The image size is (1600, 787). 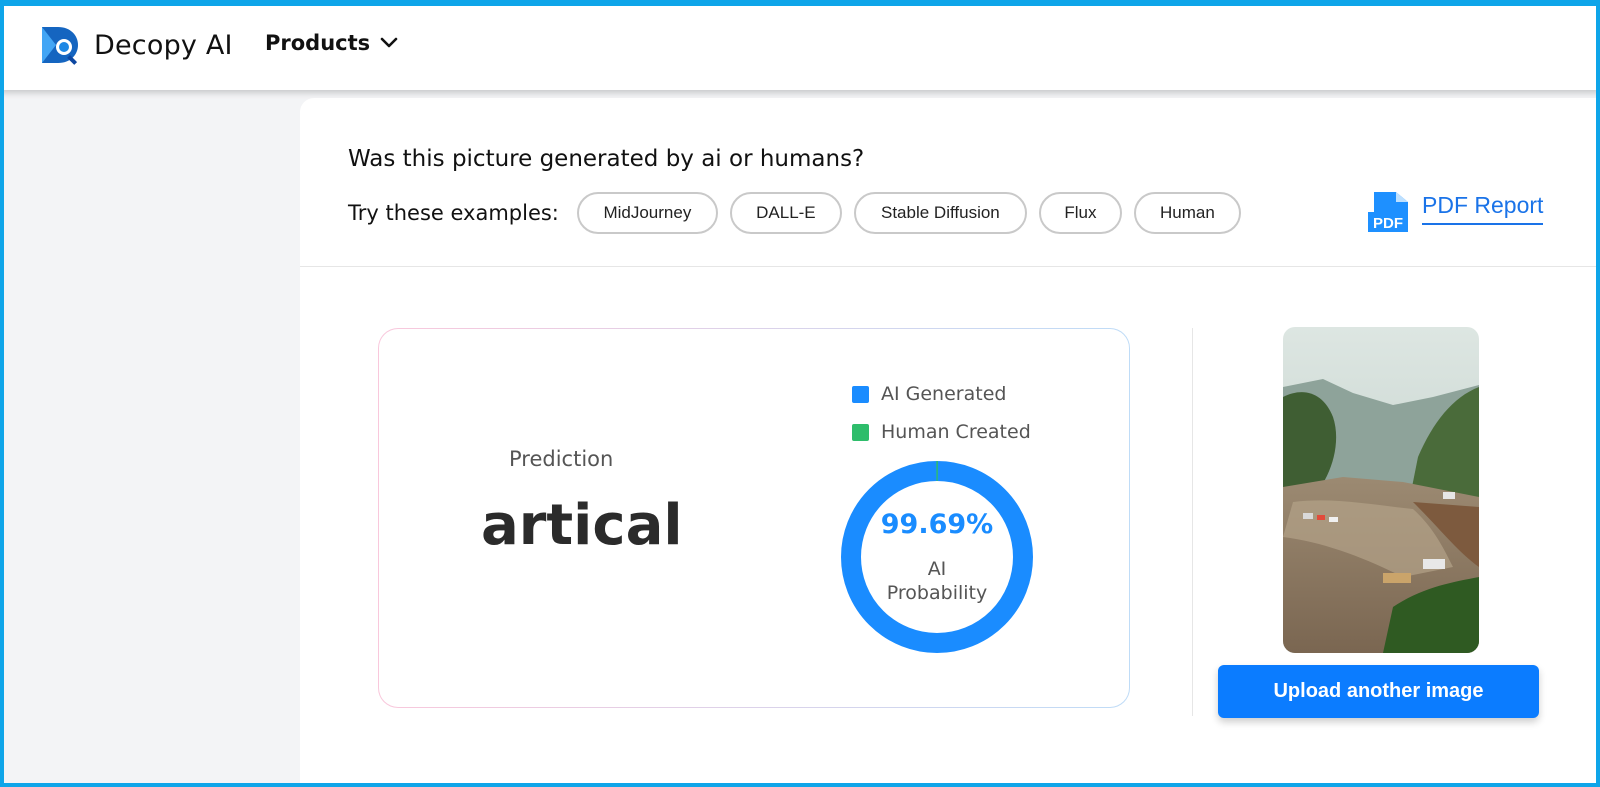 I want to click on legend-ai-label: AI Generated, so click(x=944, y=394).